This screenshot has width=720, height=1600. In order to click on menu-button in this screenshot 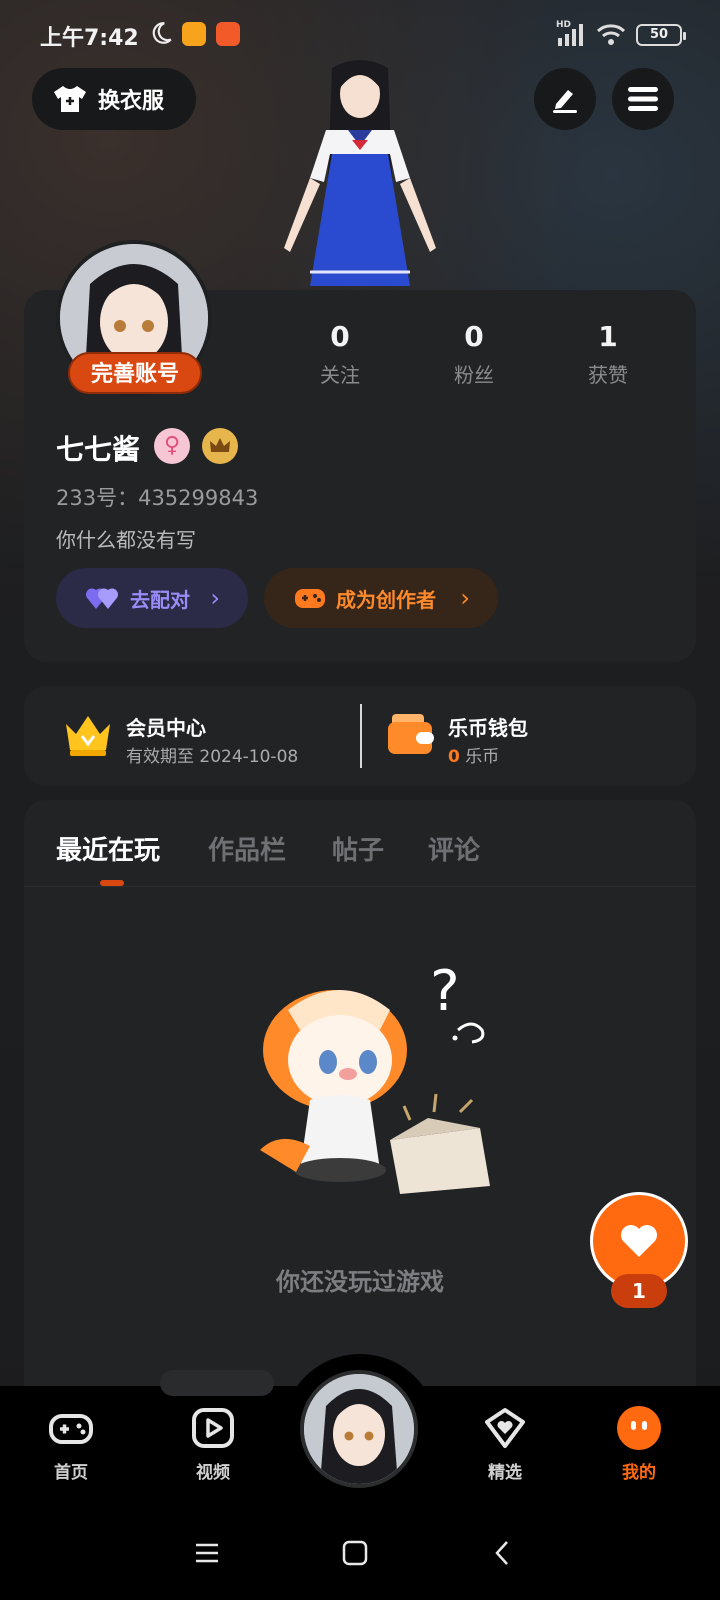, I will do `click(643, 99)`.